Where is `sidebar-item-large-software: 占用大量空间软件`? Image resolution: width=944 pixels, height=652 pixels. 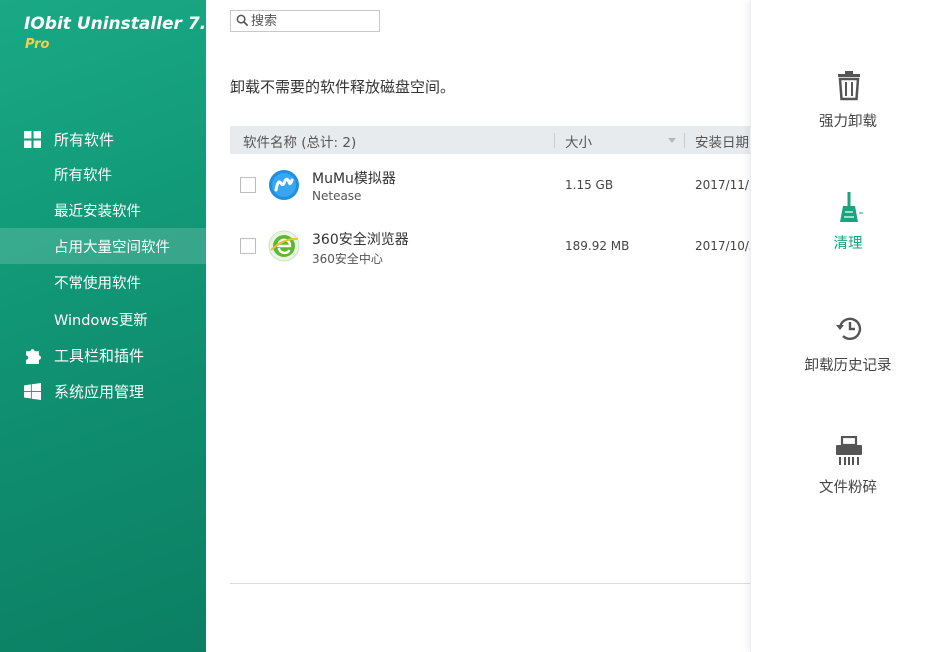 sidebar-item-large-software: 占用大量空间软件 is located at coordinates (103, 246).